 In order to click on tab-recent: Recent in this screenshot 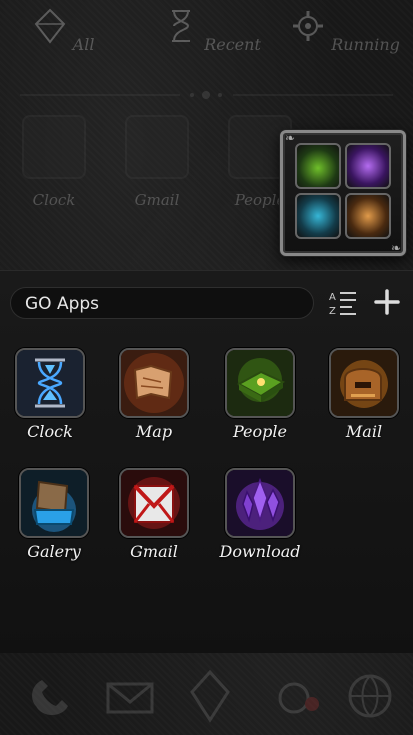, I will do `click(212, 31)`.